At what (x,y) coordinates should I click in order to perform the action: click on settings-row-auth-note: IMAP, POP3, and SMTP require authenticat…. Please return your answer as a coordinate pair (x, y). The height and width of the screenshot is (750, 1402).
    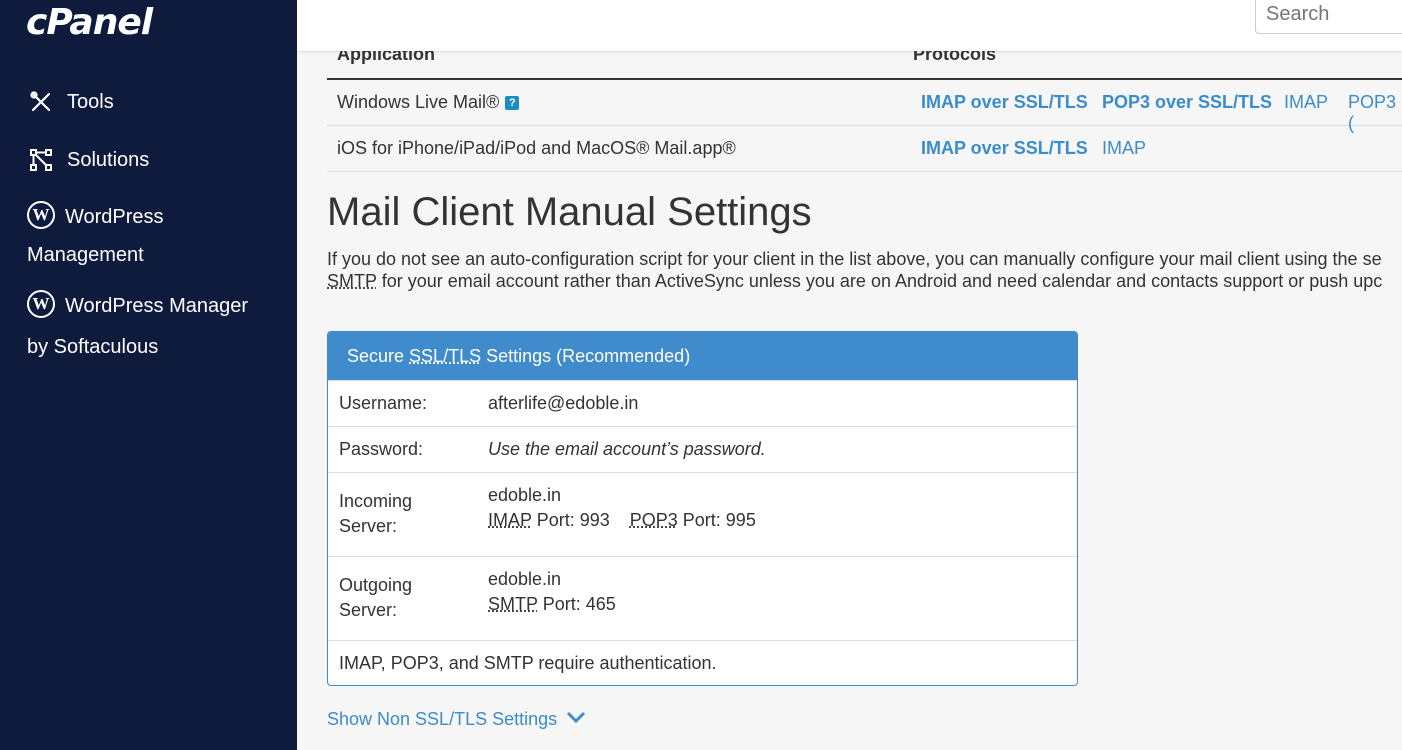
    Looking at the image, I should click on (702, 663).